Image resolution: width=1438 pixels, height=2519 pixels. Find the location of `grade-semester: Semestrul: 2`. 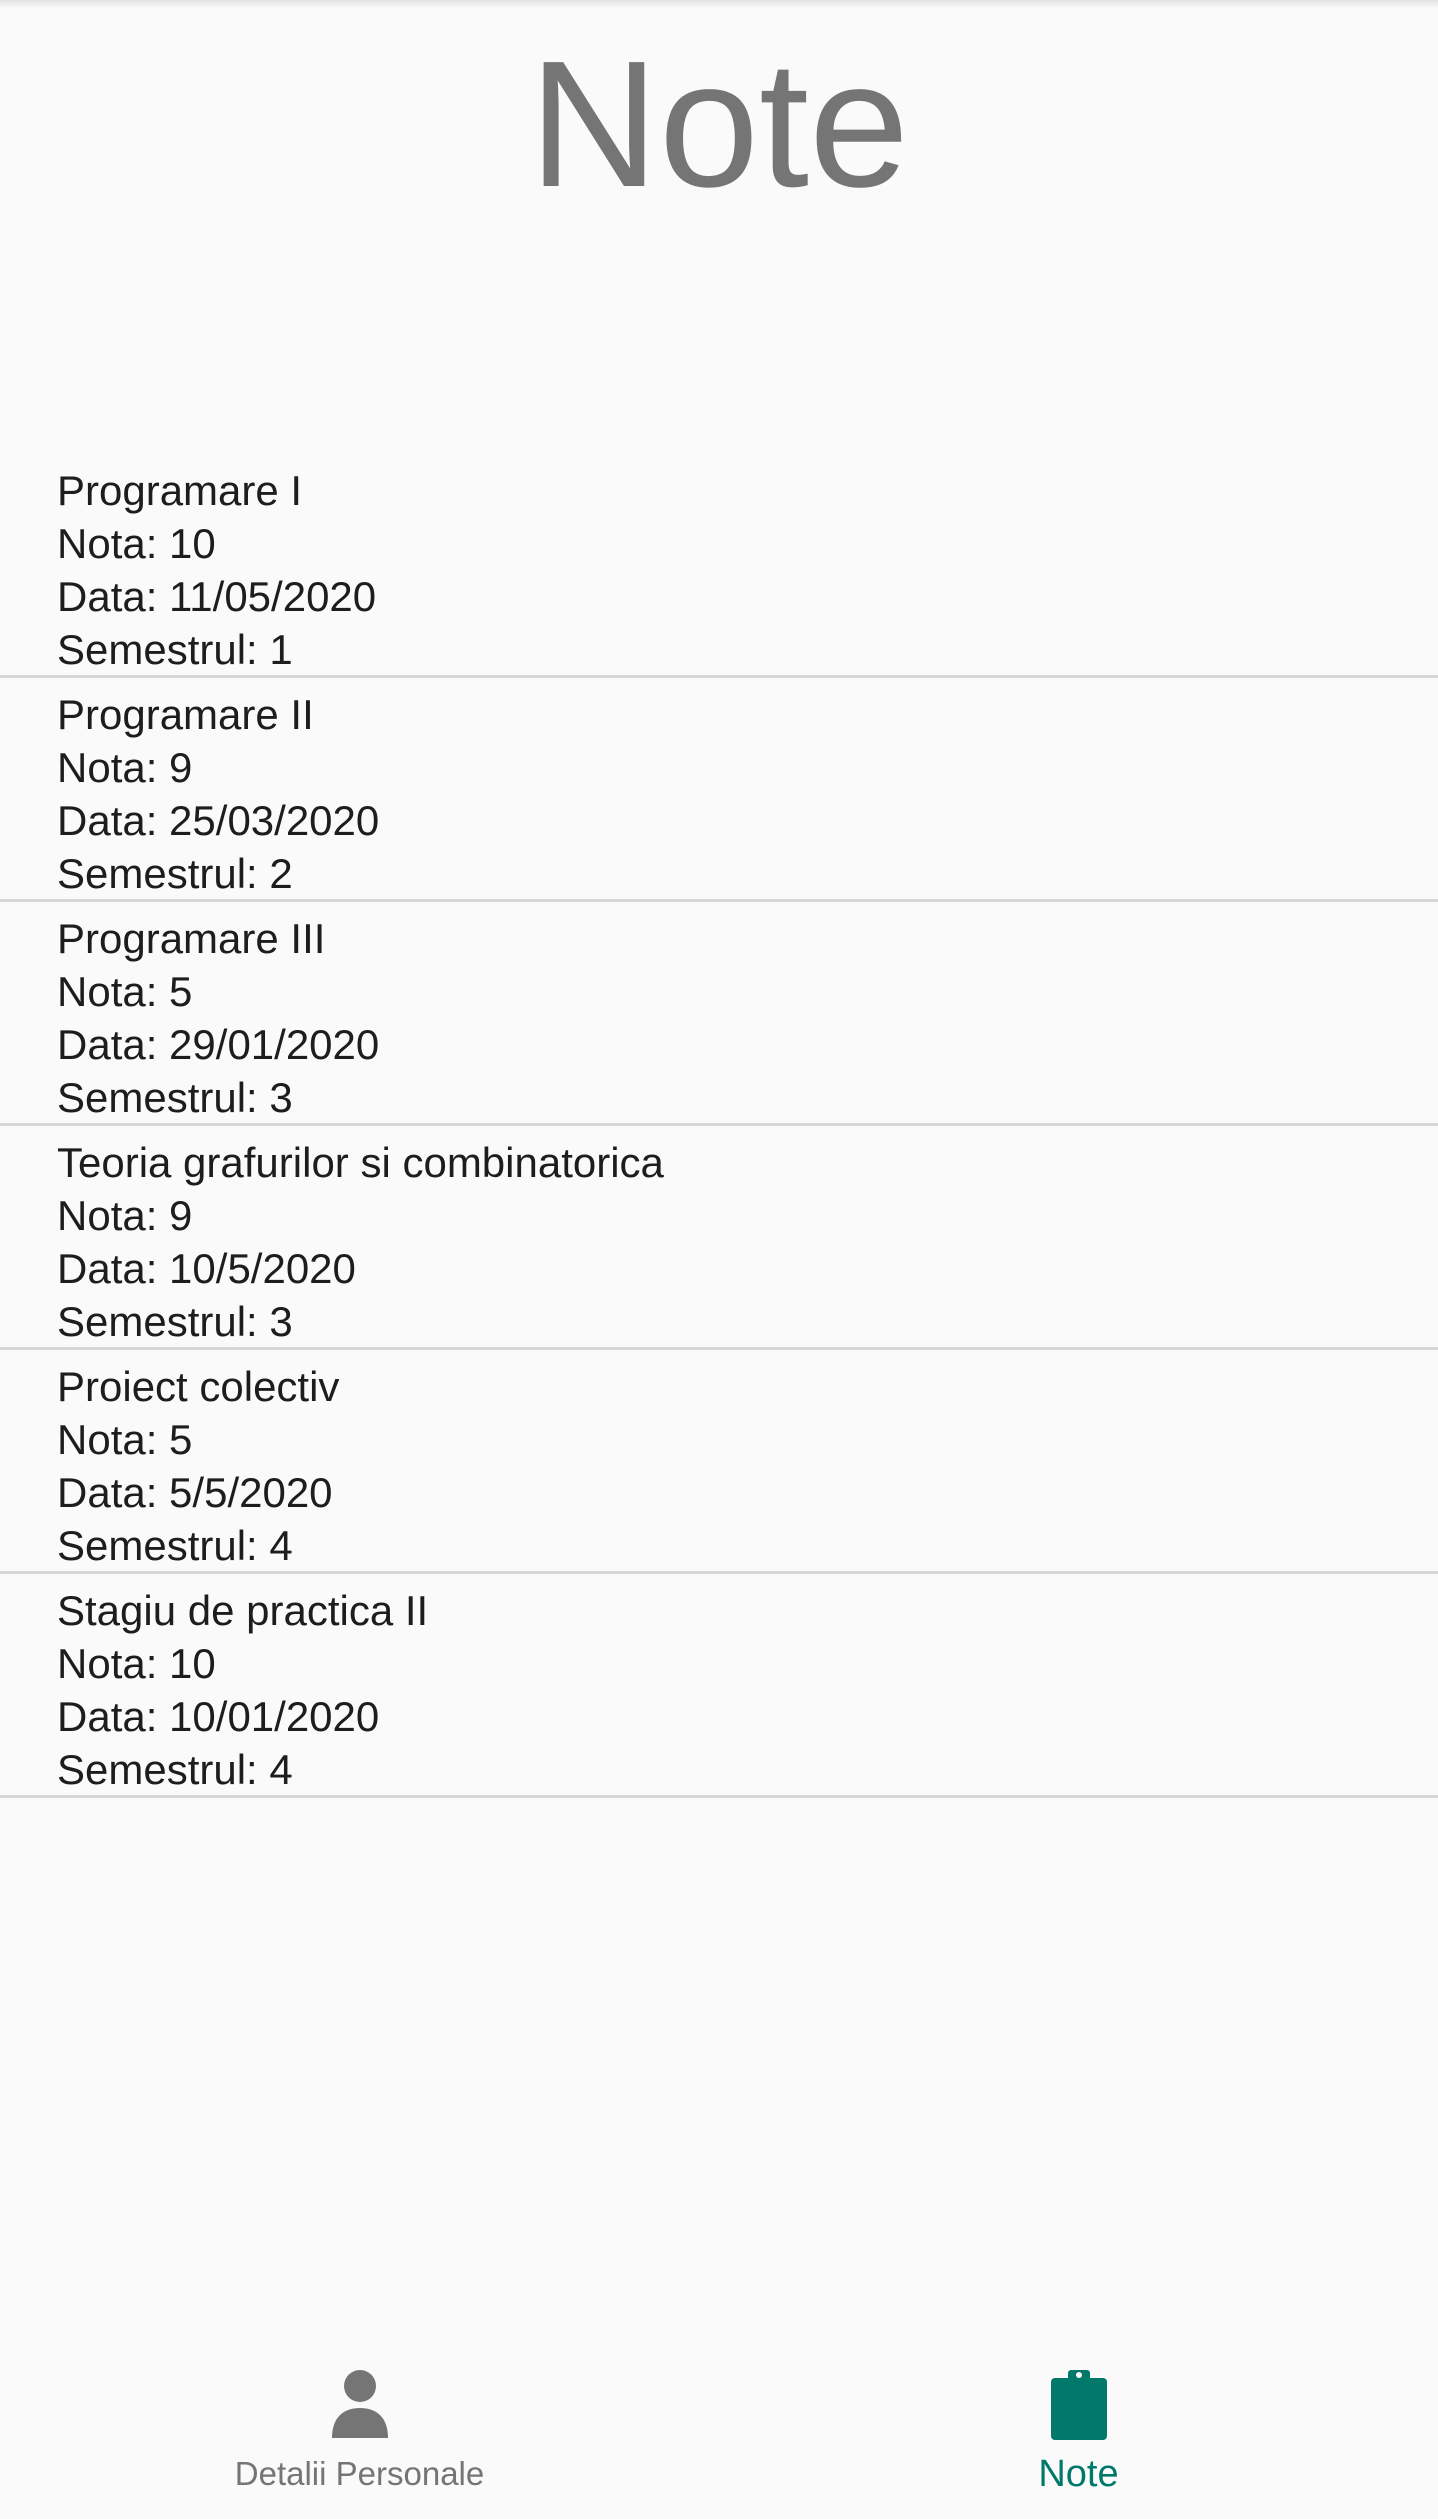

grade-semester: Semestrul: 2 is located at coordinates (175, 873).